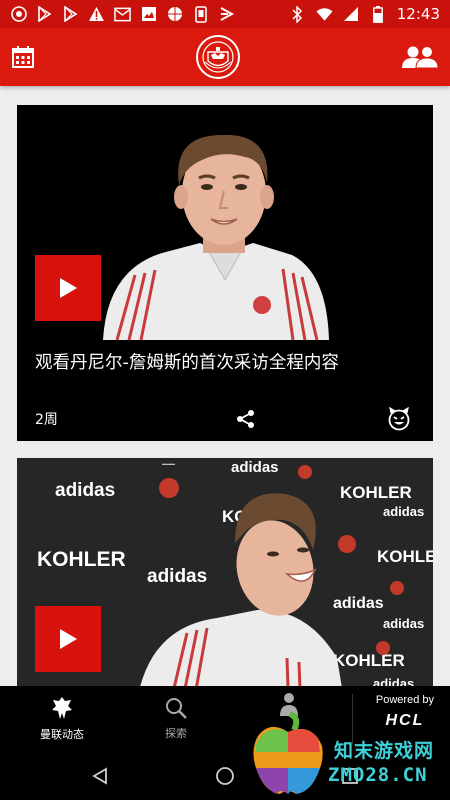 The width and height of the screenshot is (450, 800). What do you see at coordinates (288, 753) in the screenshot?
I see `apple-logo-watermark` at bounding box center [288, 753].